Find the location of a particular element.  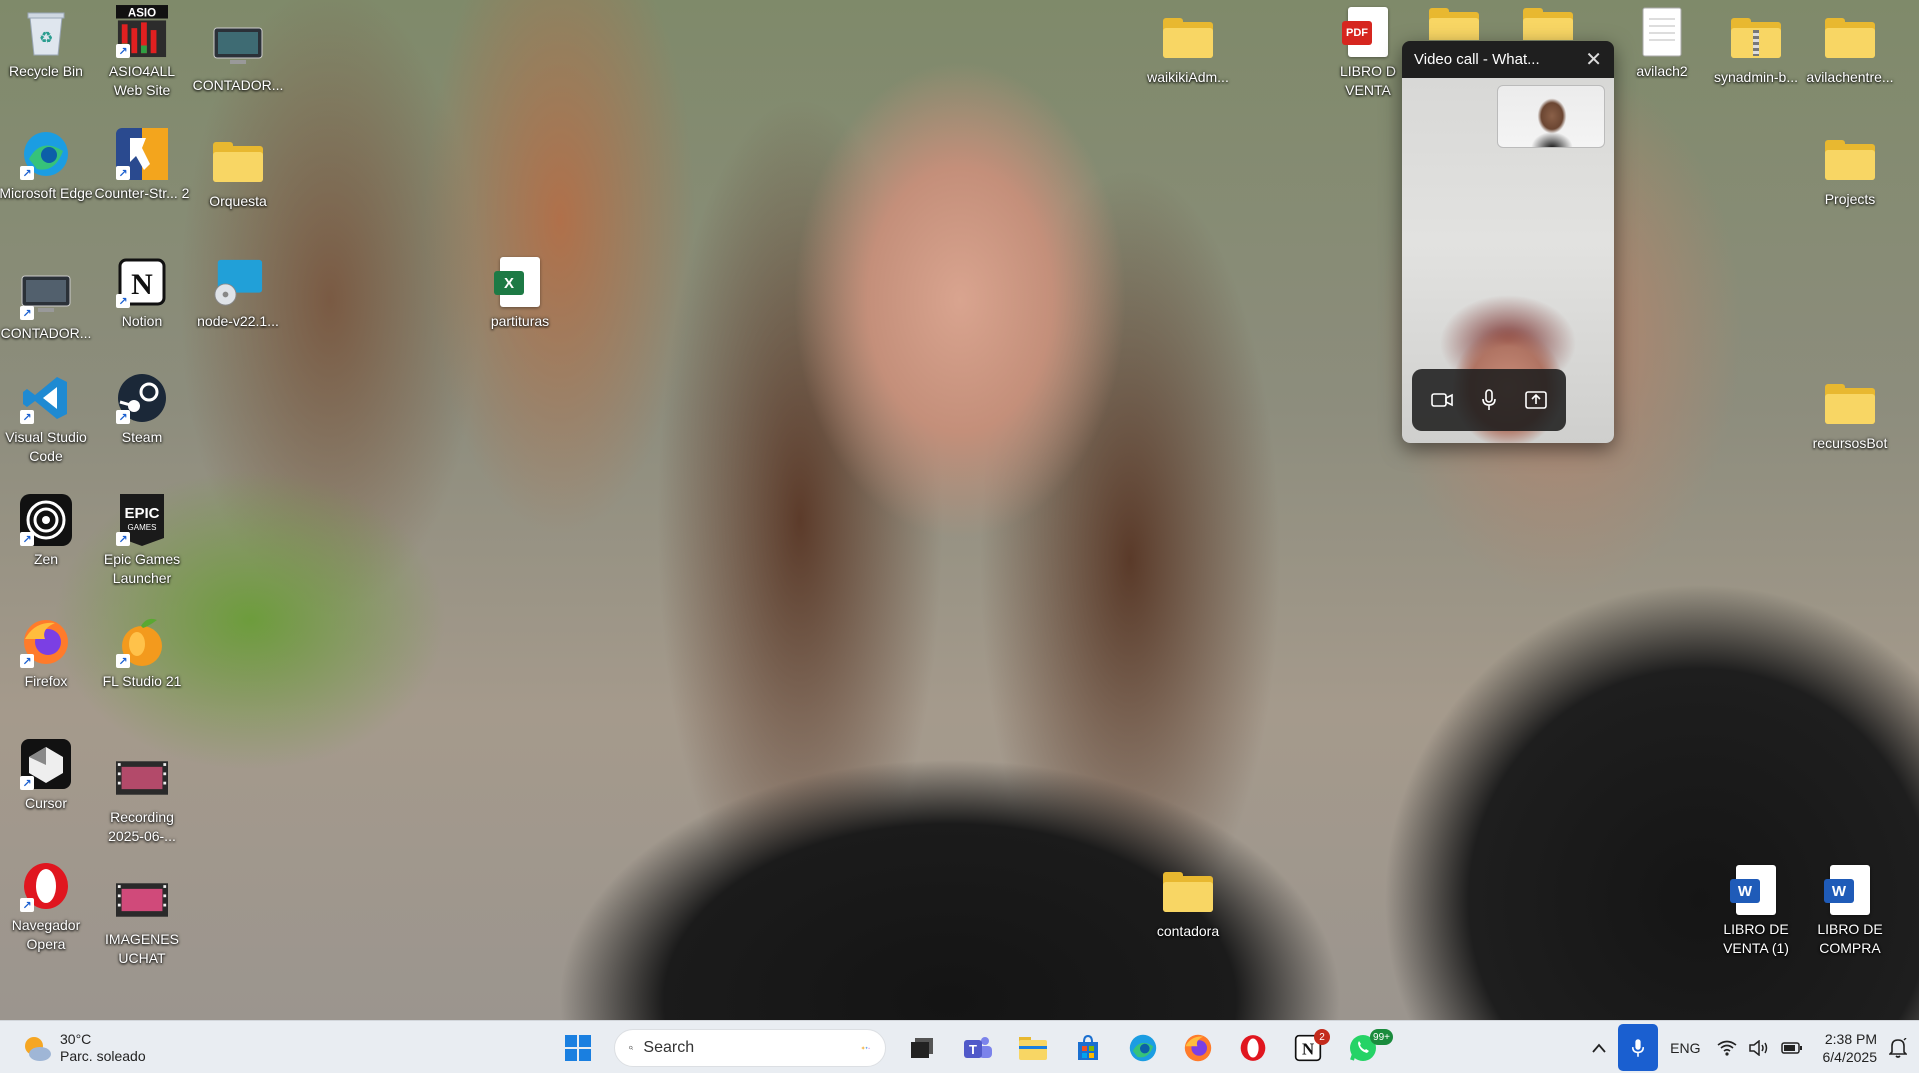

search-input is located at coordinates (747, 1048).